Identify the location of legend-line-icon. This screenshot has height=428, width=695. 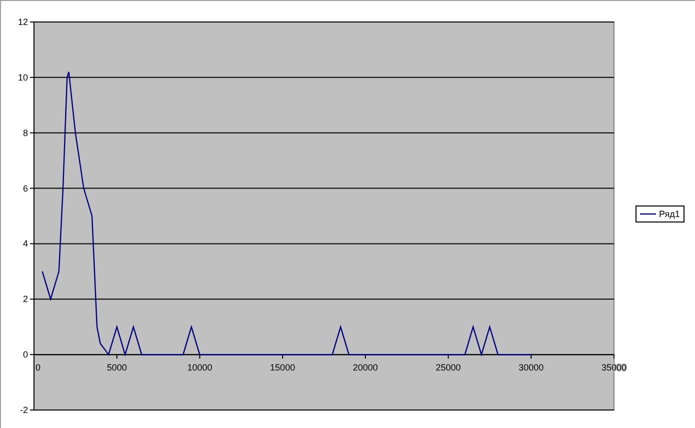
(648, 214).